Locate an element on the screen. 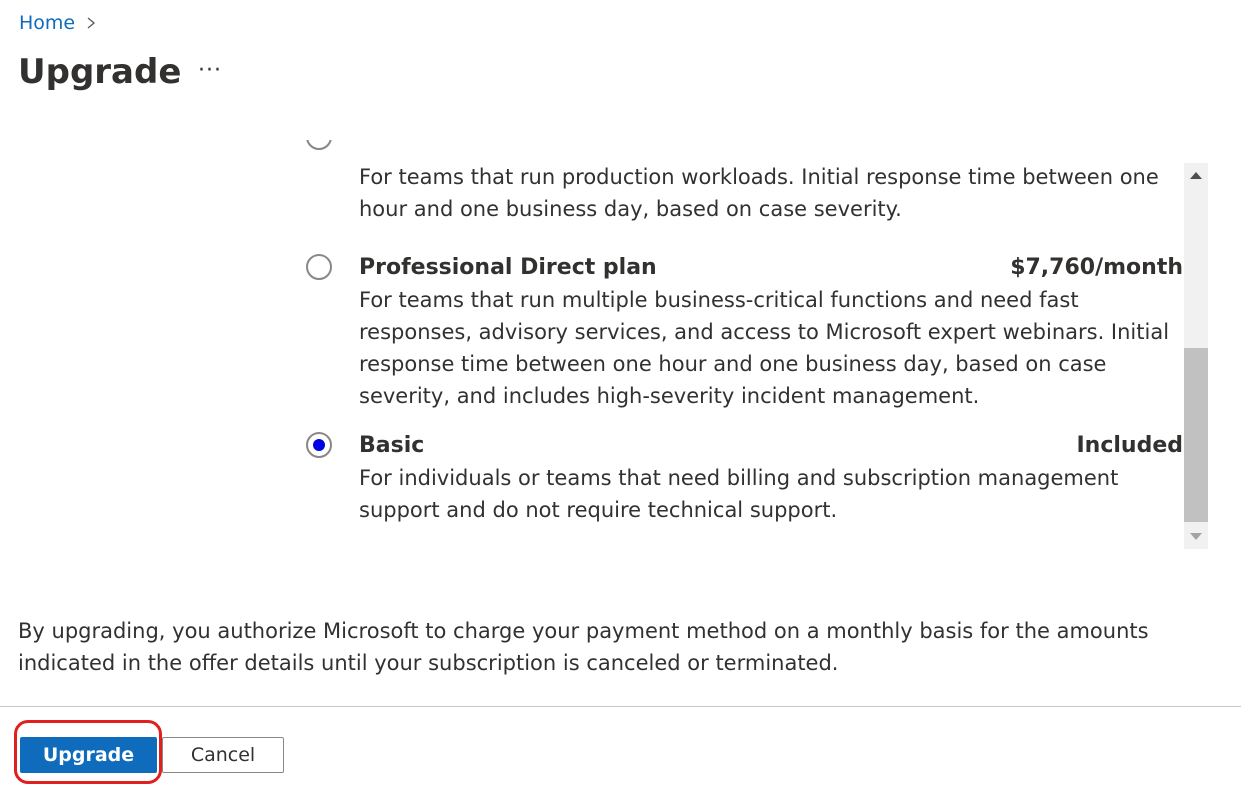 This screenshot has height=788, width=1241. plan-price: $7,760/month is located at coordinates (1096, 267).